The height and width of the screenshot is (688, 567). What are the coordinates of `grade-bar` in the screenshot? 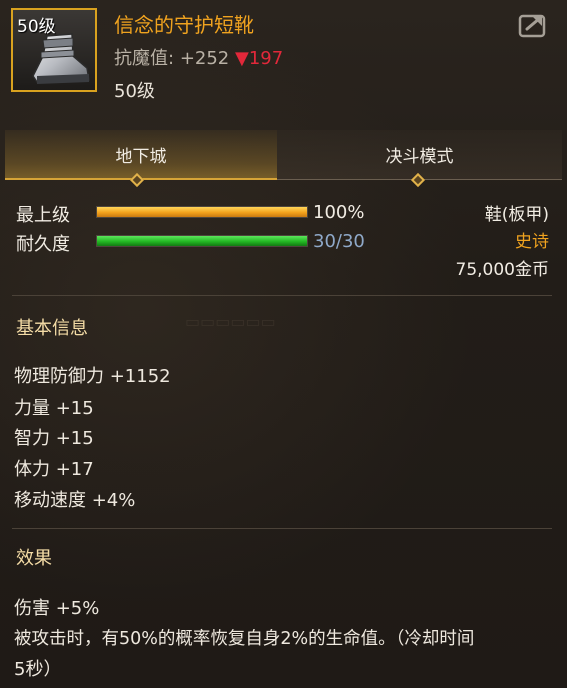 It's located at (202, 212).